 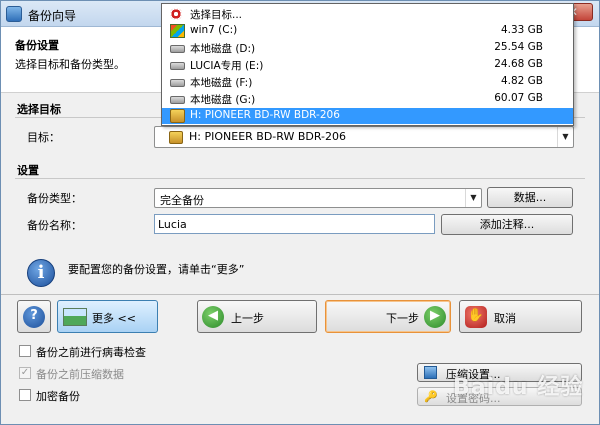 What do you see at coordinates (54, 225) in the screenshot?
I see `backup-name-label: 备份名称：` at bounding box center [54, 225].